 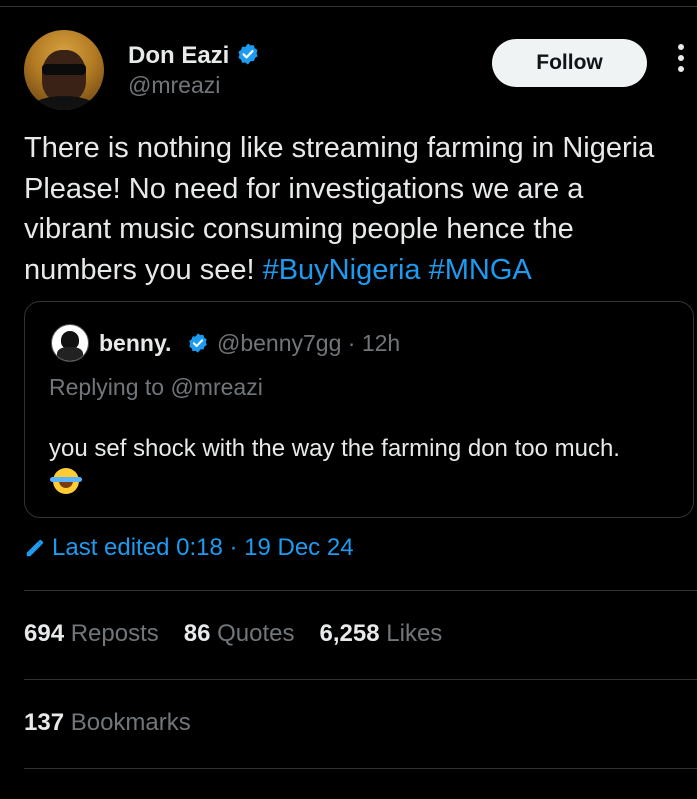 I want to click on hashtag-link: #BuyNigeria, so click(x=342, y=270).